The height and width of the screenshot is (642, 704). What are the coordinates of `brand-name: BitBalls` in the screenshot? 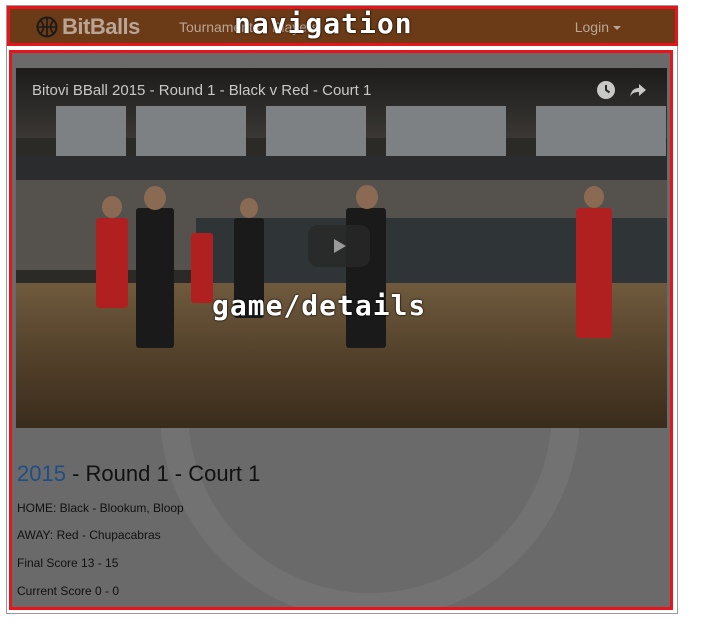 It's located at (101, 26).